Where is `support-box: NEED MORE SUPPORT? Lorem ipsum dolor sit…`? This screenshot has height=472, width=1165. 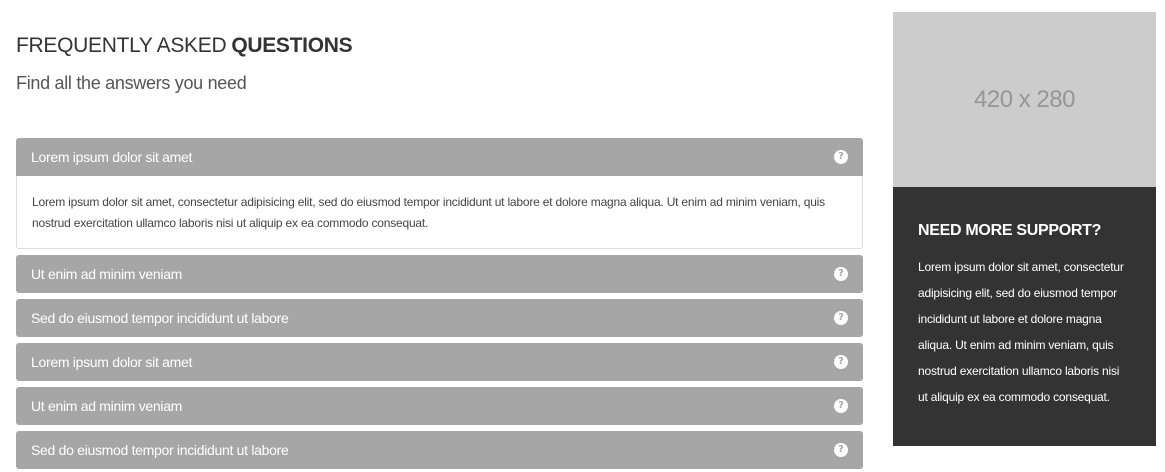
support-box: NEED MORE SUPPORT? Lorem ipsum dolor sit… is located at coordinates (1024, 316).